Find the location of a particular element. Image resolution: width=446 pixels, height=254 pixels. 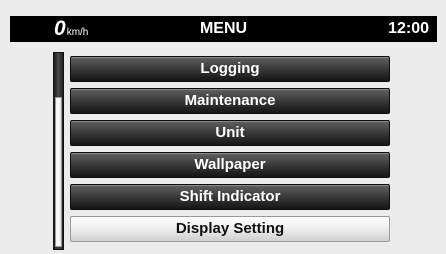

scrollbar is located at coordinates (58, 151).